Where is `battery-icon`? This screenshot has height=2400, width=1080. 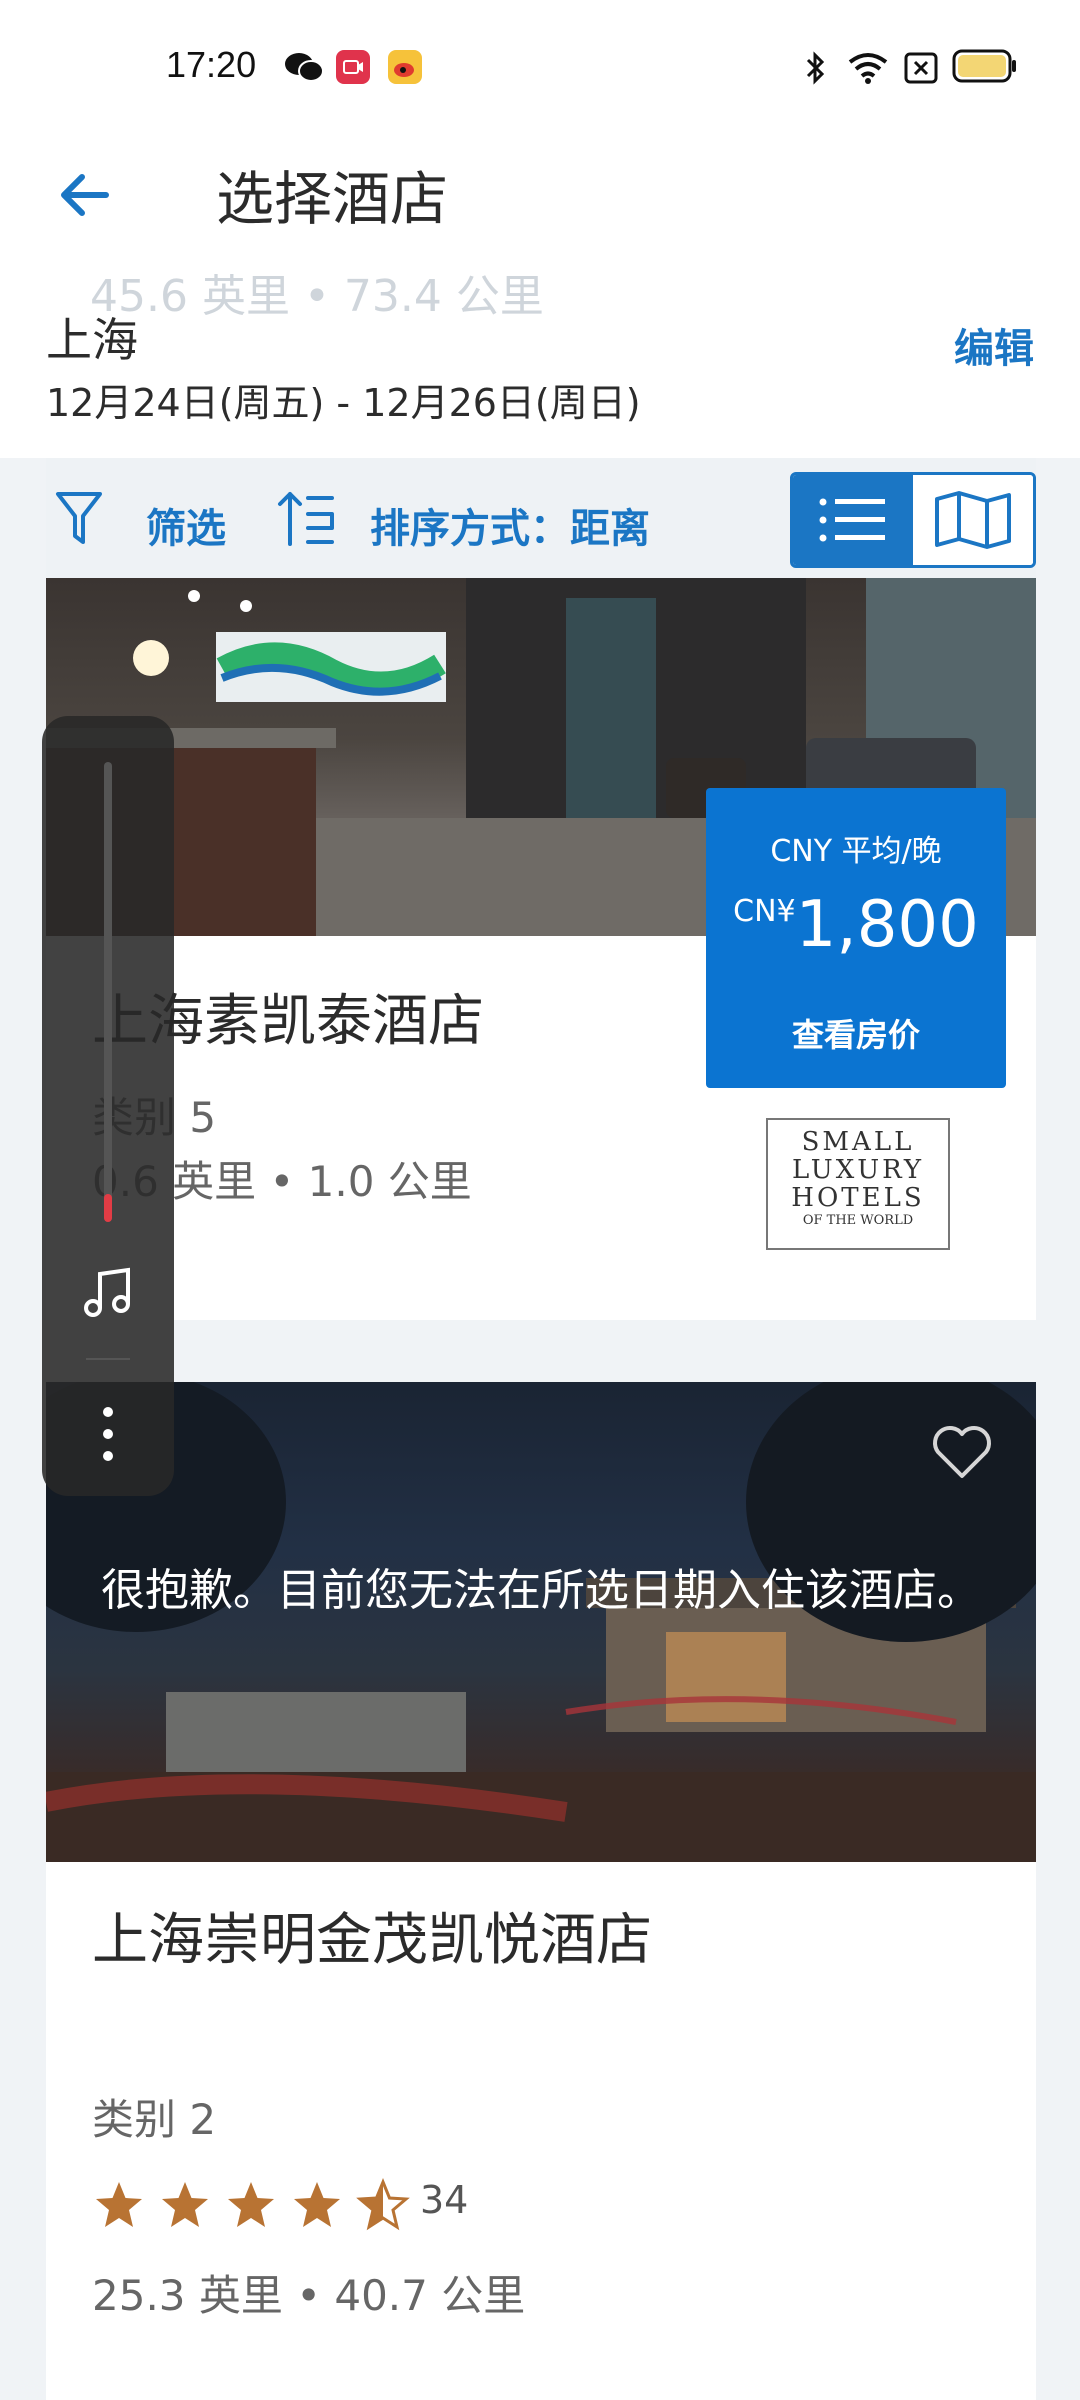 battery-icon is located at coordinates (984, 66).